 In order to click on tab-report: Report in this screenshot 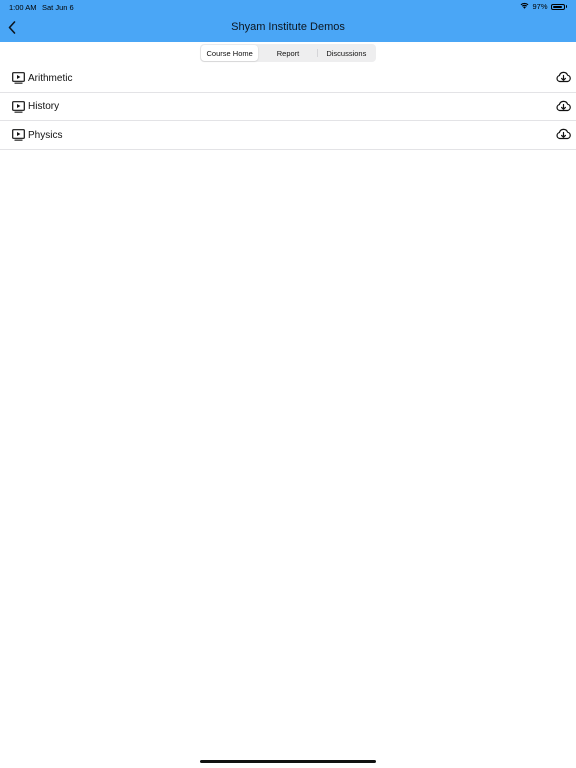, I will do `click(287, 53)`.